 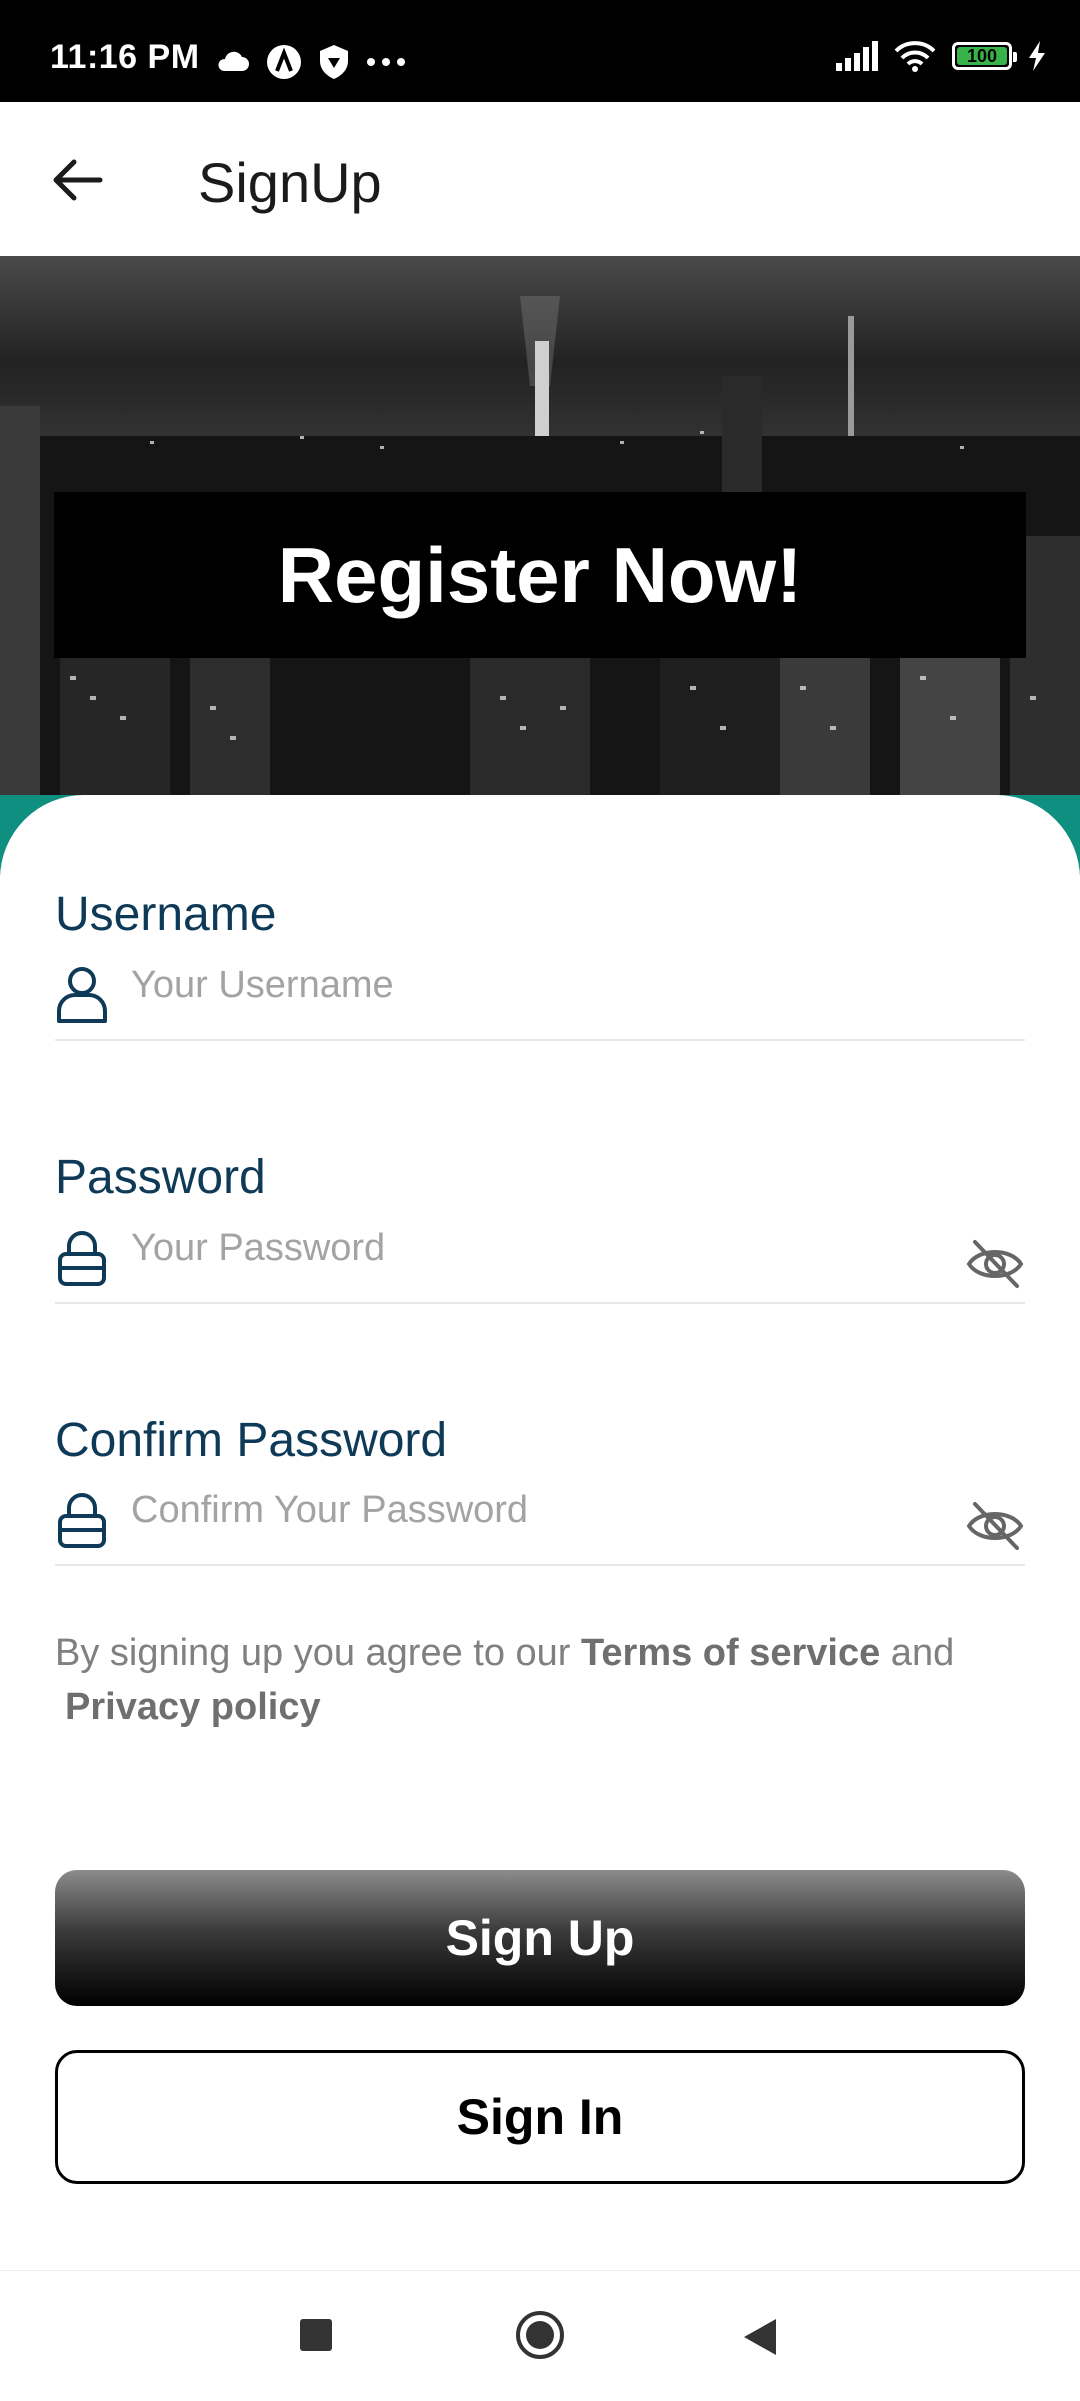 I want to click on username-input, so click(x=511, y=985).